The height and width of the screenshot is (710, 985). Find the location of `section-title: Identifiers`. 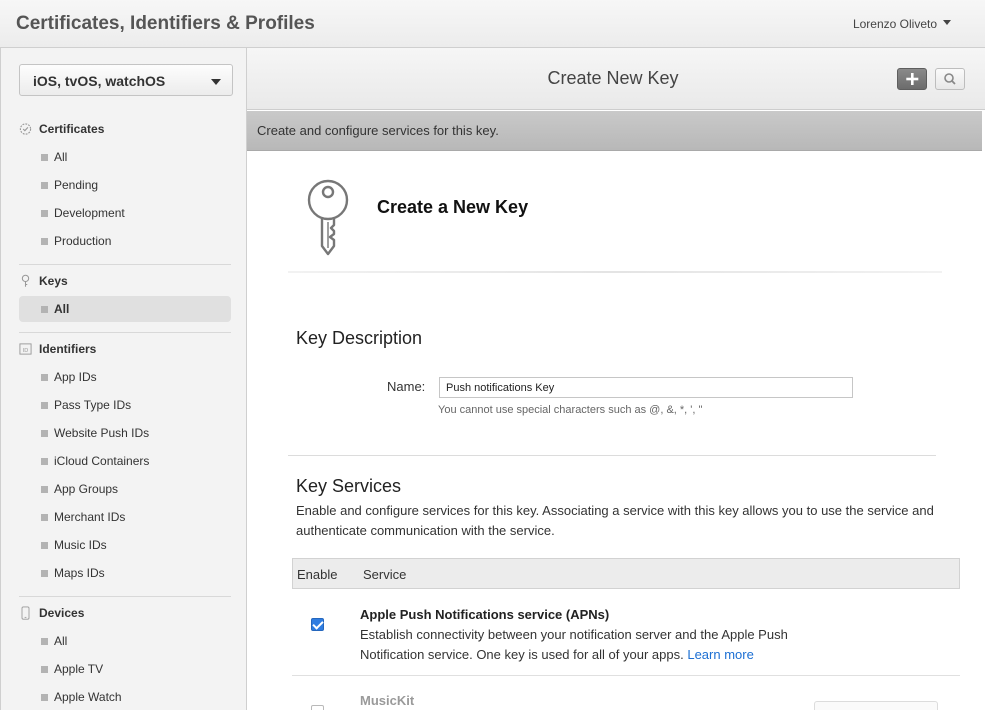

section-title: Identifiers is located at coordinates (68, 349).